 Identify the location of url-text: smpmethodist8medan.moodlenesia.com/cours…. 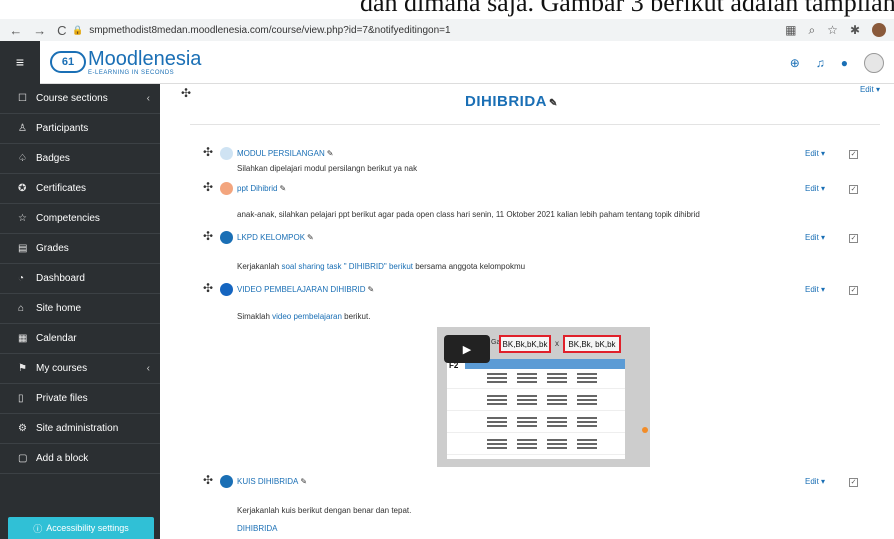
(270, 30).